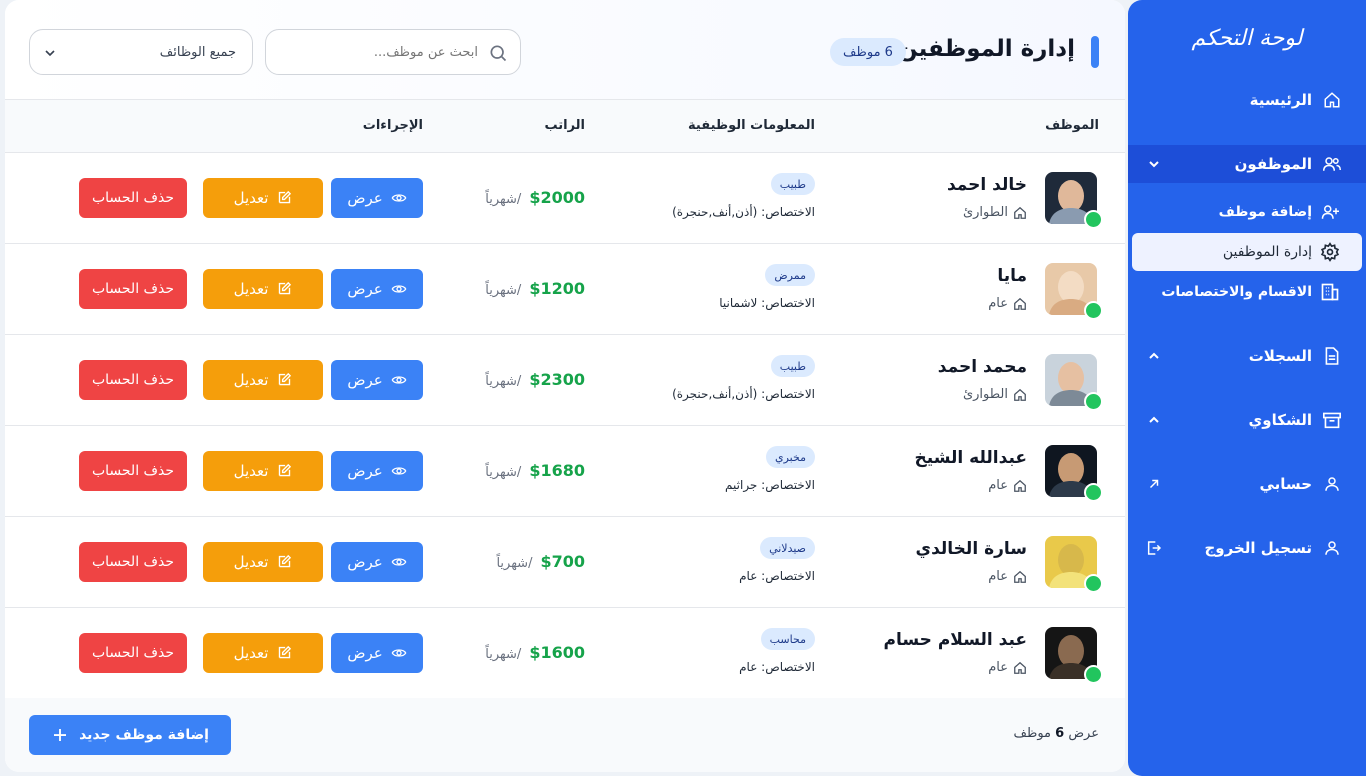 Image resolution: width=1366 pixels, height=776 pixels. I want to click on column-actions: الإجراءات, so click(392, 125).